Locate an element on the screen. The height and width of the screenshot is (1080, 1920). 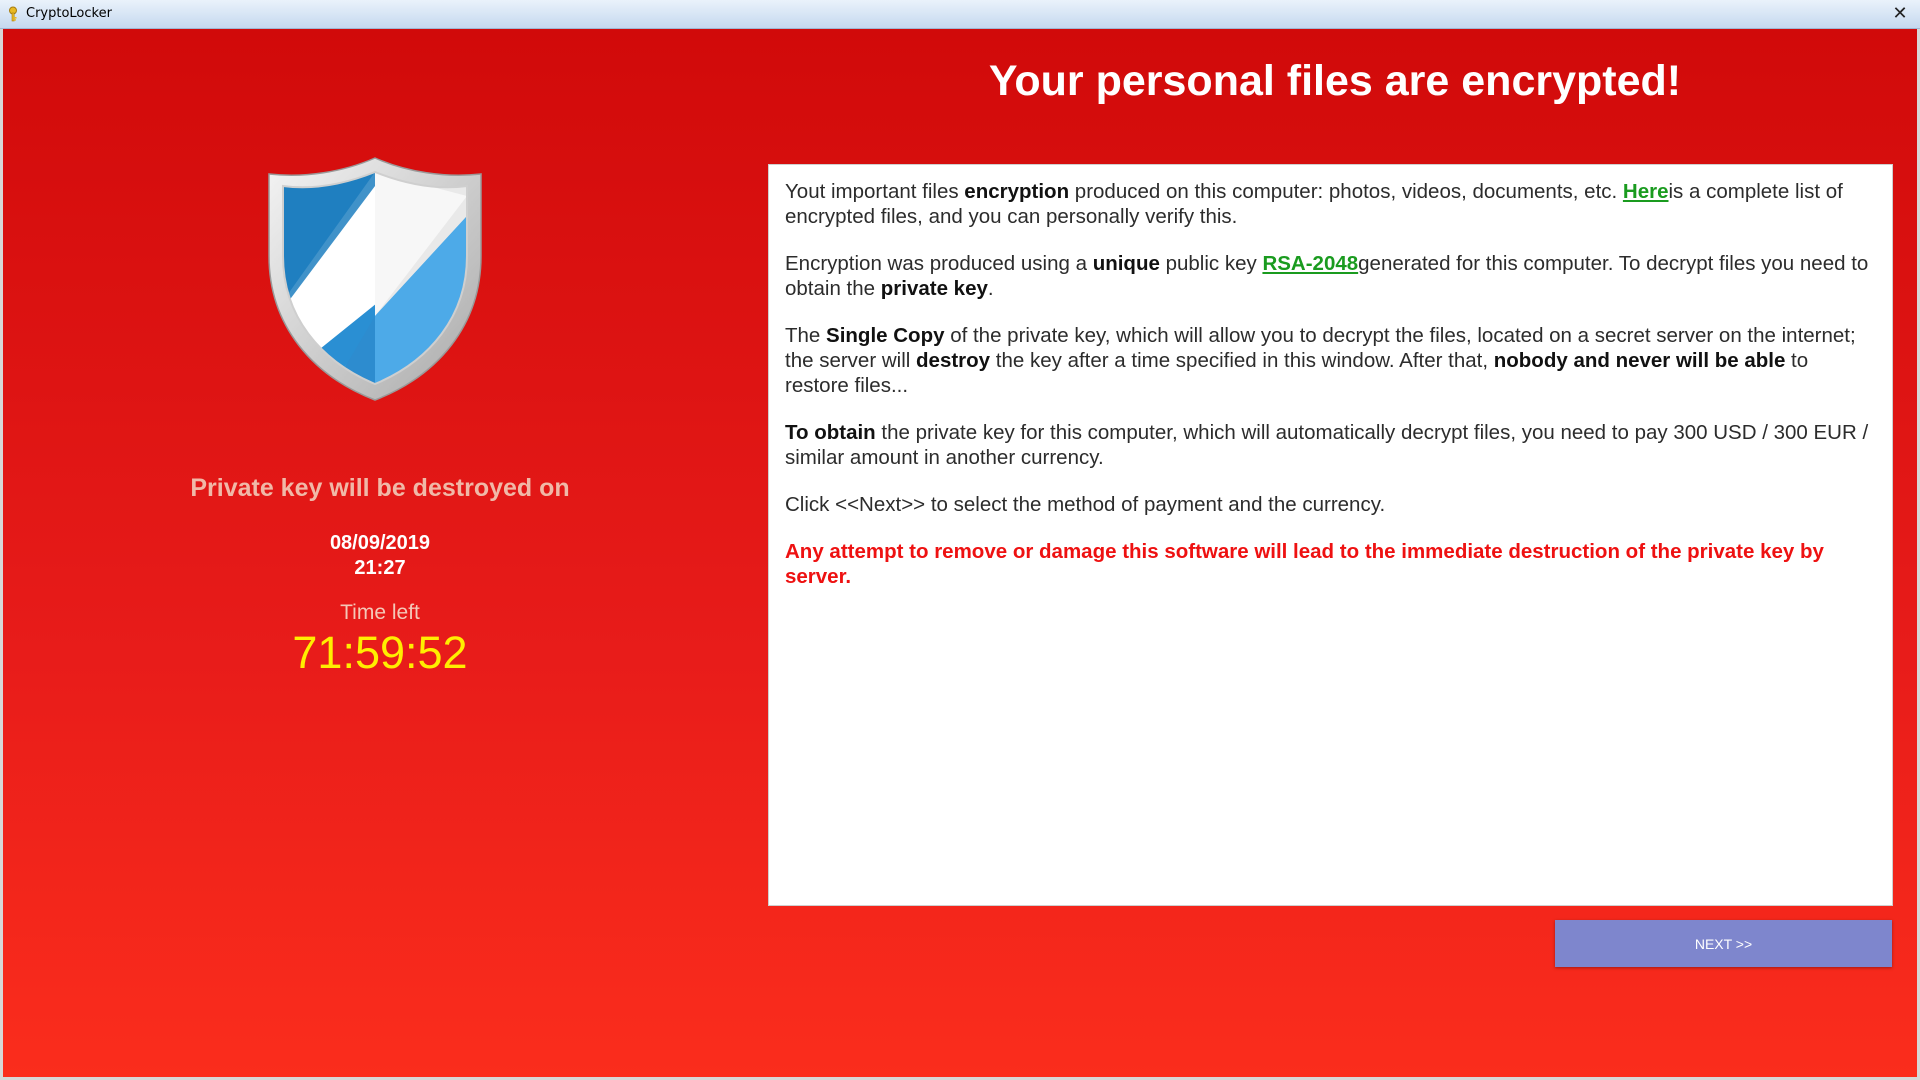
text-span: public key is located at coordinates (1211, 263).